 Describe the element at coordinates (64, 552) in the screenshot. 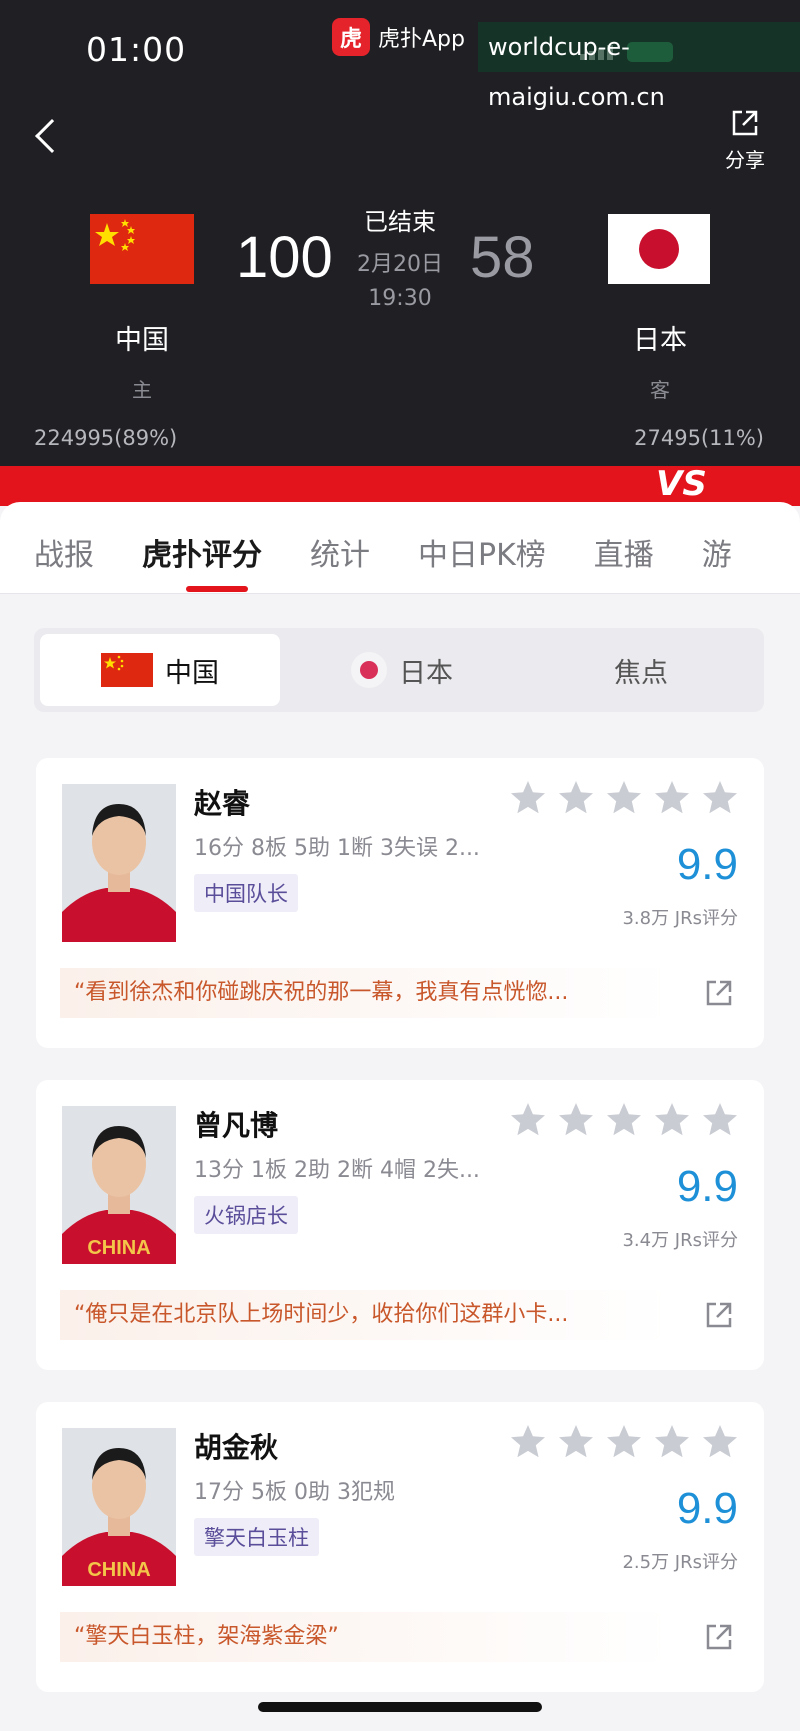

I see `tab-0: 战报` at that location.